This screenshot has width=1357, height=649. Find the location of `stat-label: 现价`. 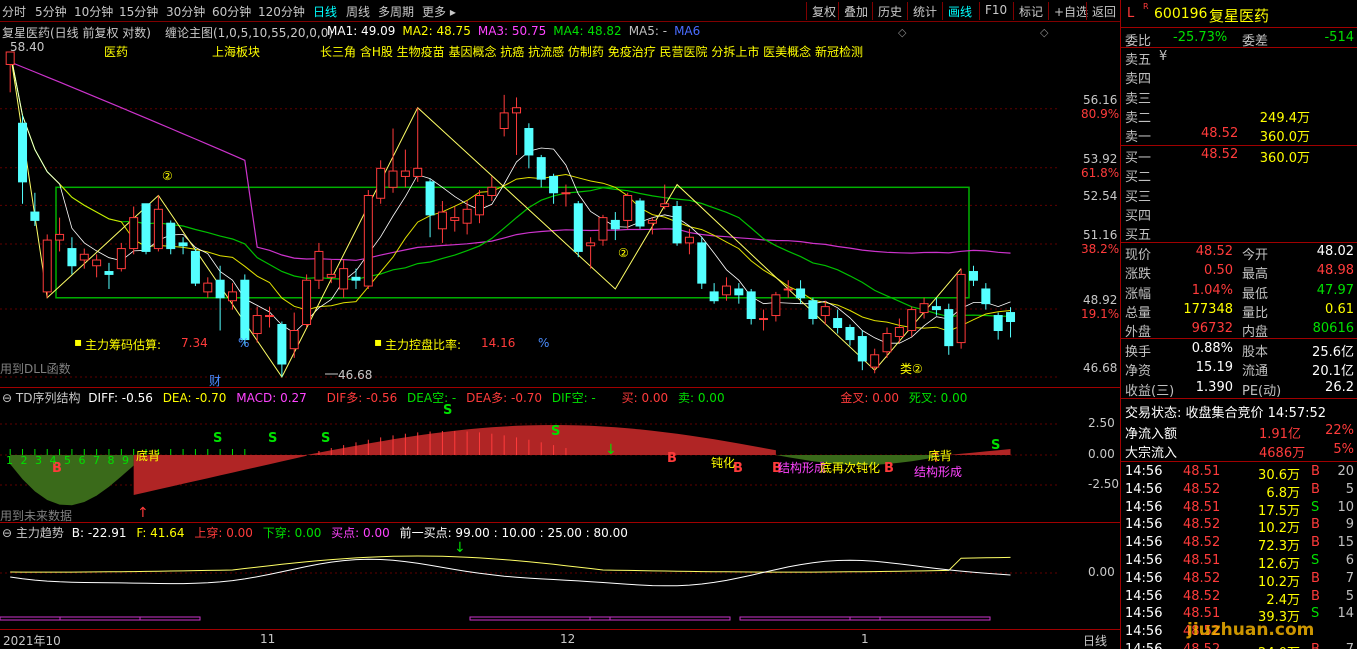

stat-label: 现价 is located at coordinates (1138, 255).